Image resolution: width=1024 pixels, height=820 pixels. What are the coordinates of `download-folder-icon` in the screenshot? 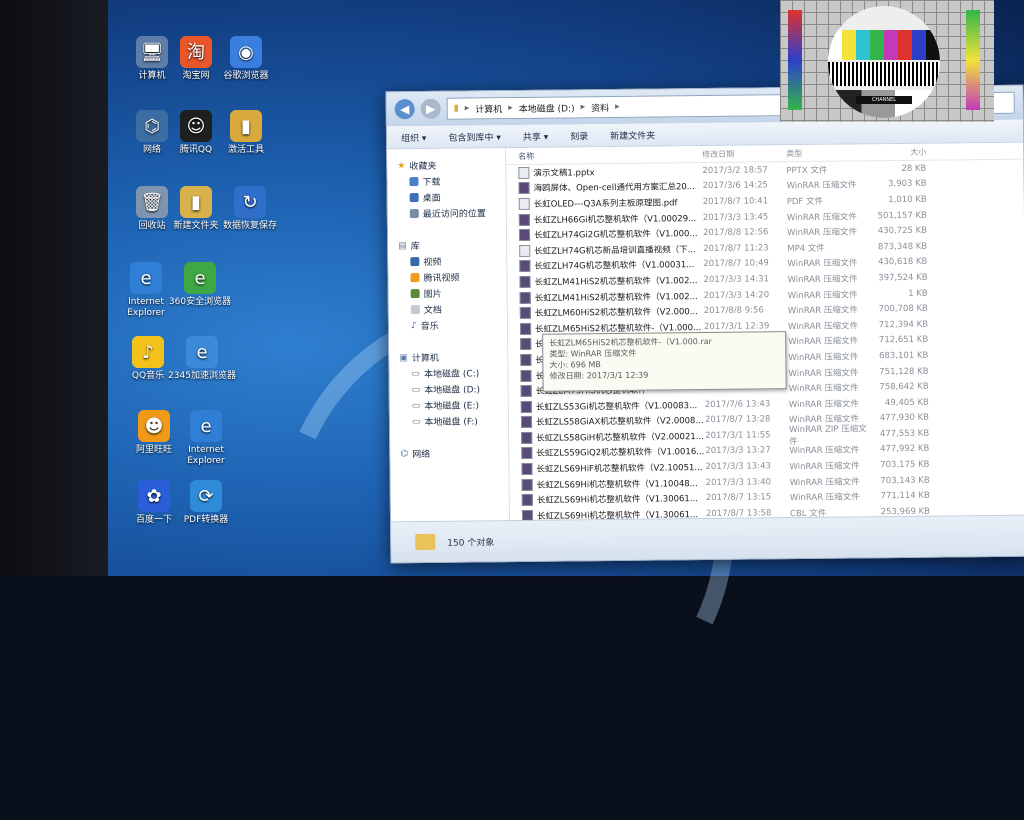 It's located at (414, 182).